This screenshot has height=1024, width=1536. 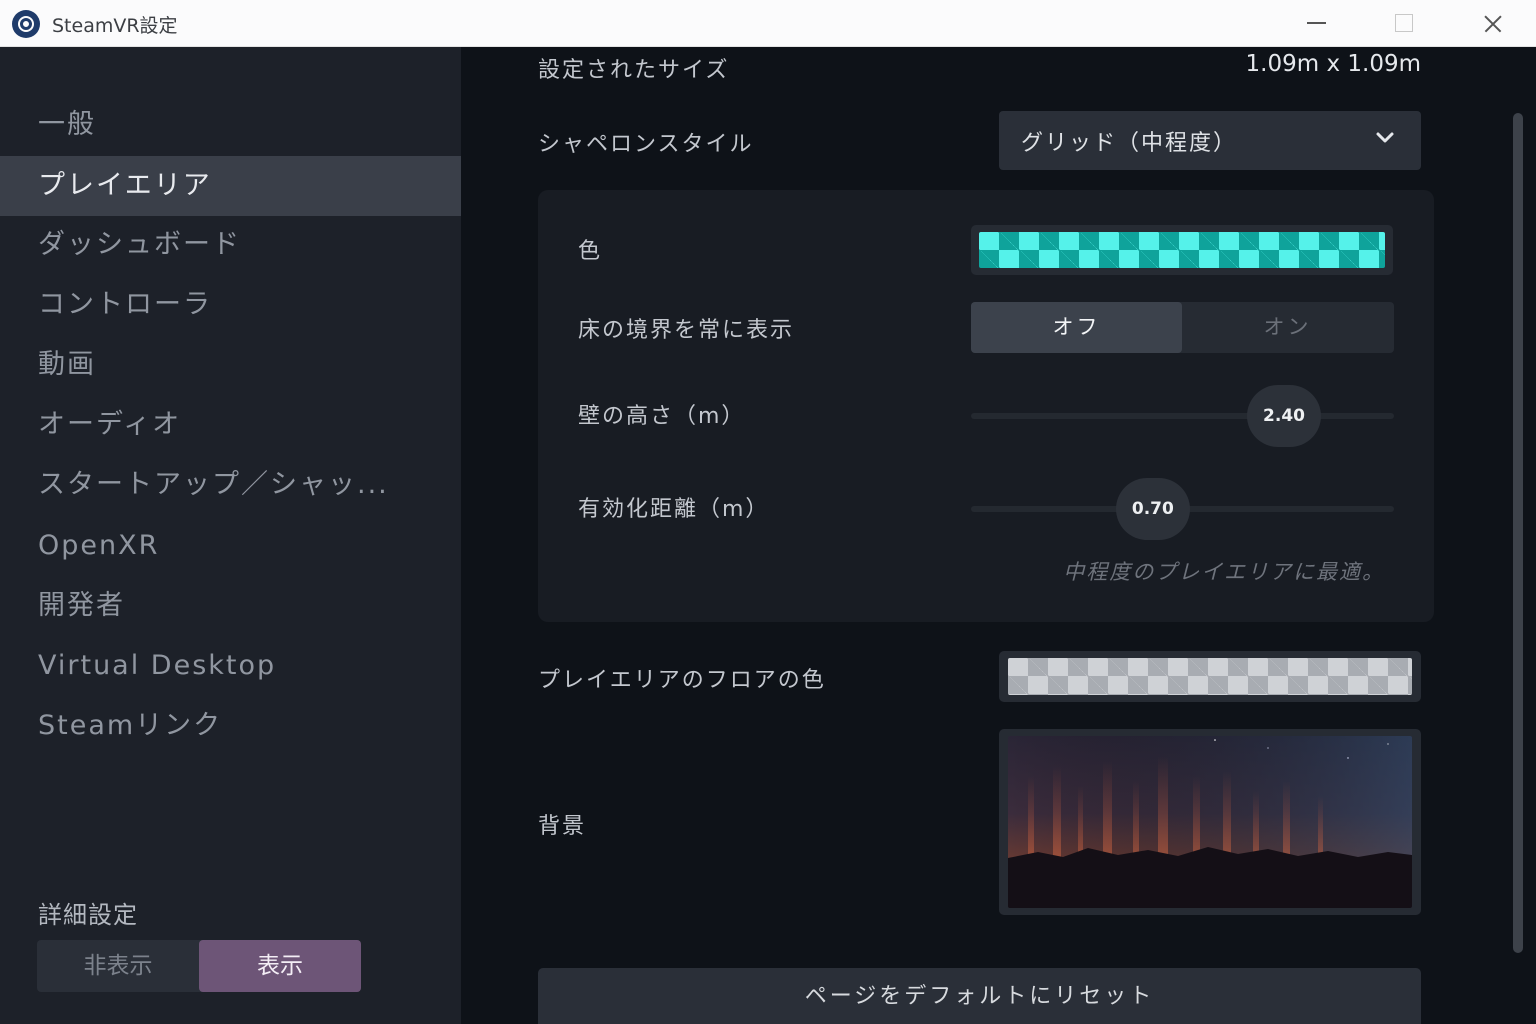 What do you see at coordinates (682, 680) in the screenshot?
I see `floor-color-label: プレイエリアのフロアの色` at bounding box center [682, 680].